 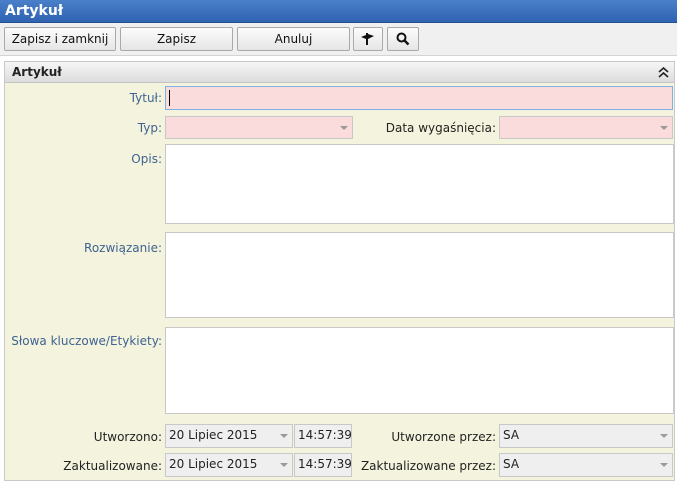 I want to click on window-title: Artykuł, so click(x=338, y=11).